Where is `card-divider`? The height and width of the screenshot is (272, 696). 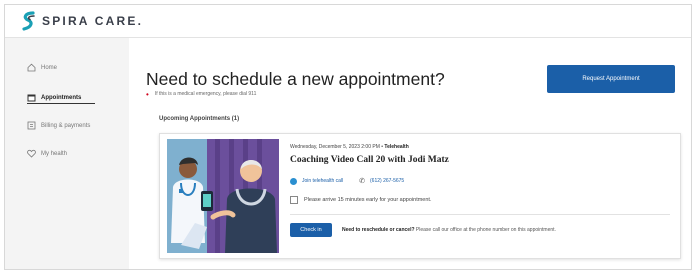
card-divider is located at coordinates (480, 214).